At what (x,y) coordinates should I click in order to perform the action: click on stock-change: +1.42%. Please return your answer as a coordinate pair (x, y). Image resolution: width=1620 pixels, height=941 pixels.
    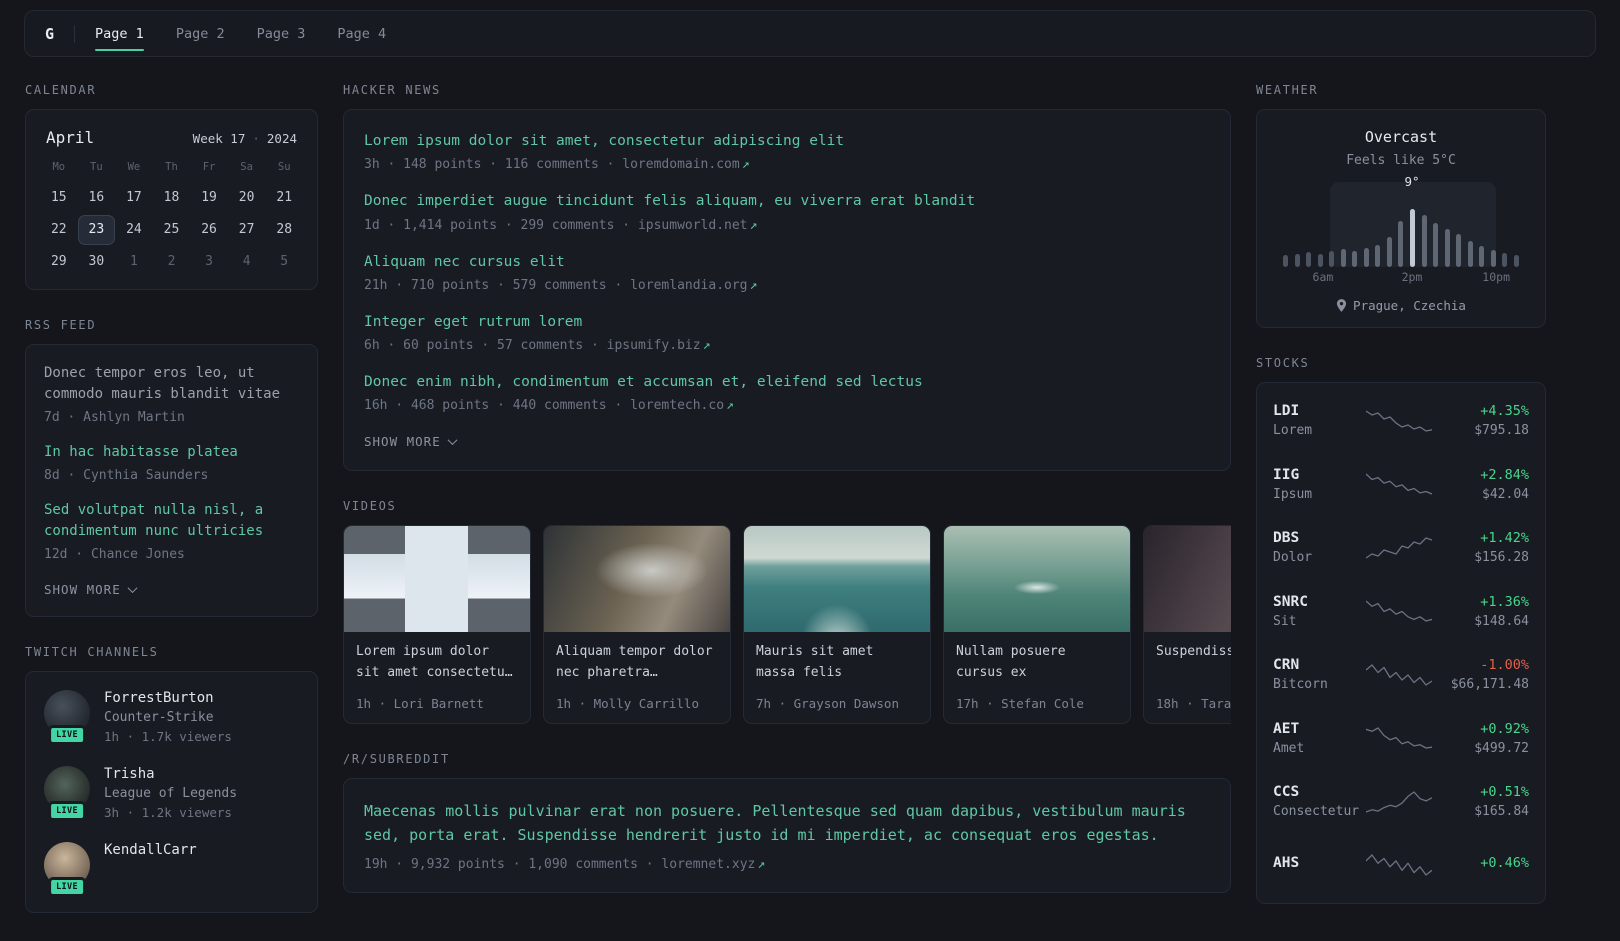
    Looking at the image, I should click on (1504, 538).